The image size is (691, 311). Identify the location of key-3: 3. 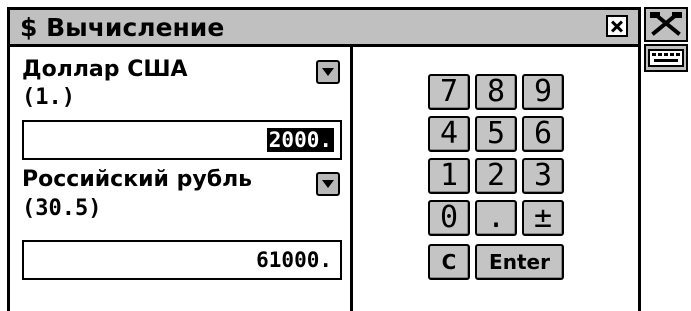
(543, 176).